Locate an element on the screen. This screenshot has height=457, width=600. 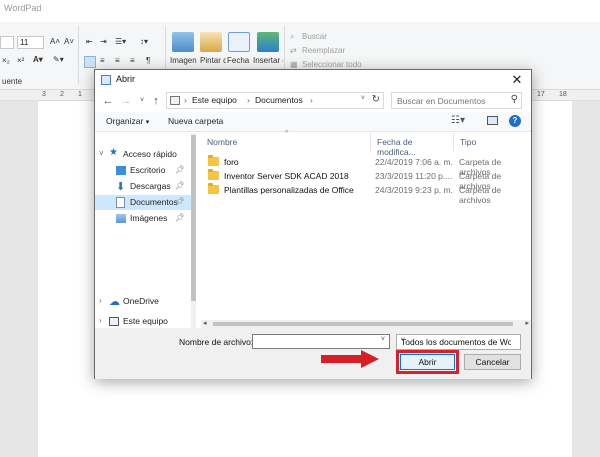
filename-input: ˅ is located at coordinates (321, 341).